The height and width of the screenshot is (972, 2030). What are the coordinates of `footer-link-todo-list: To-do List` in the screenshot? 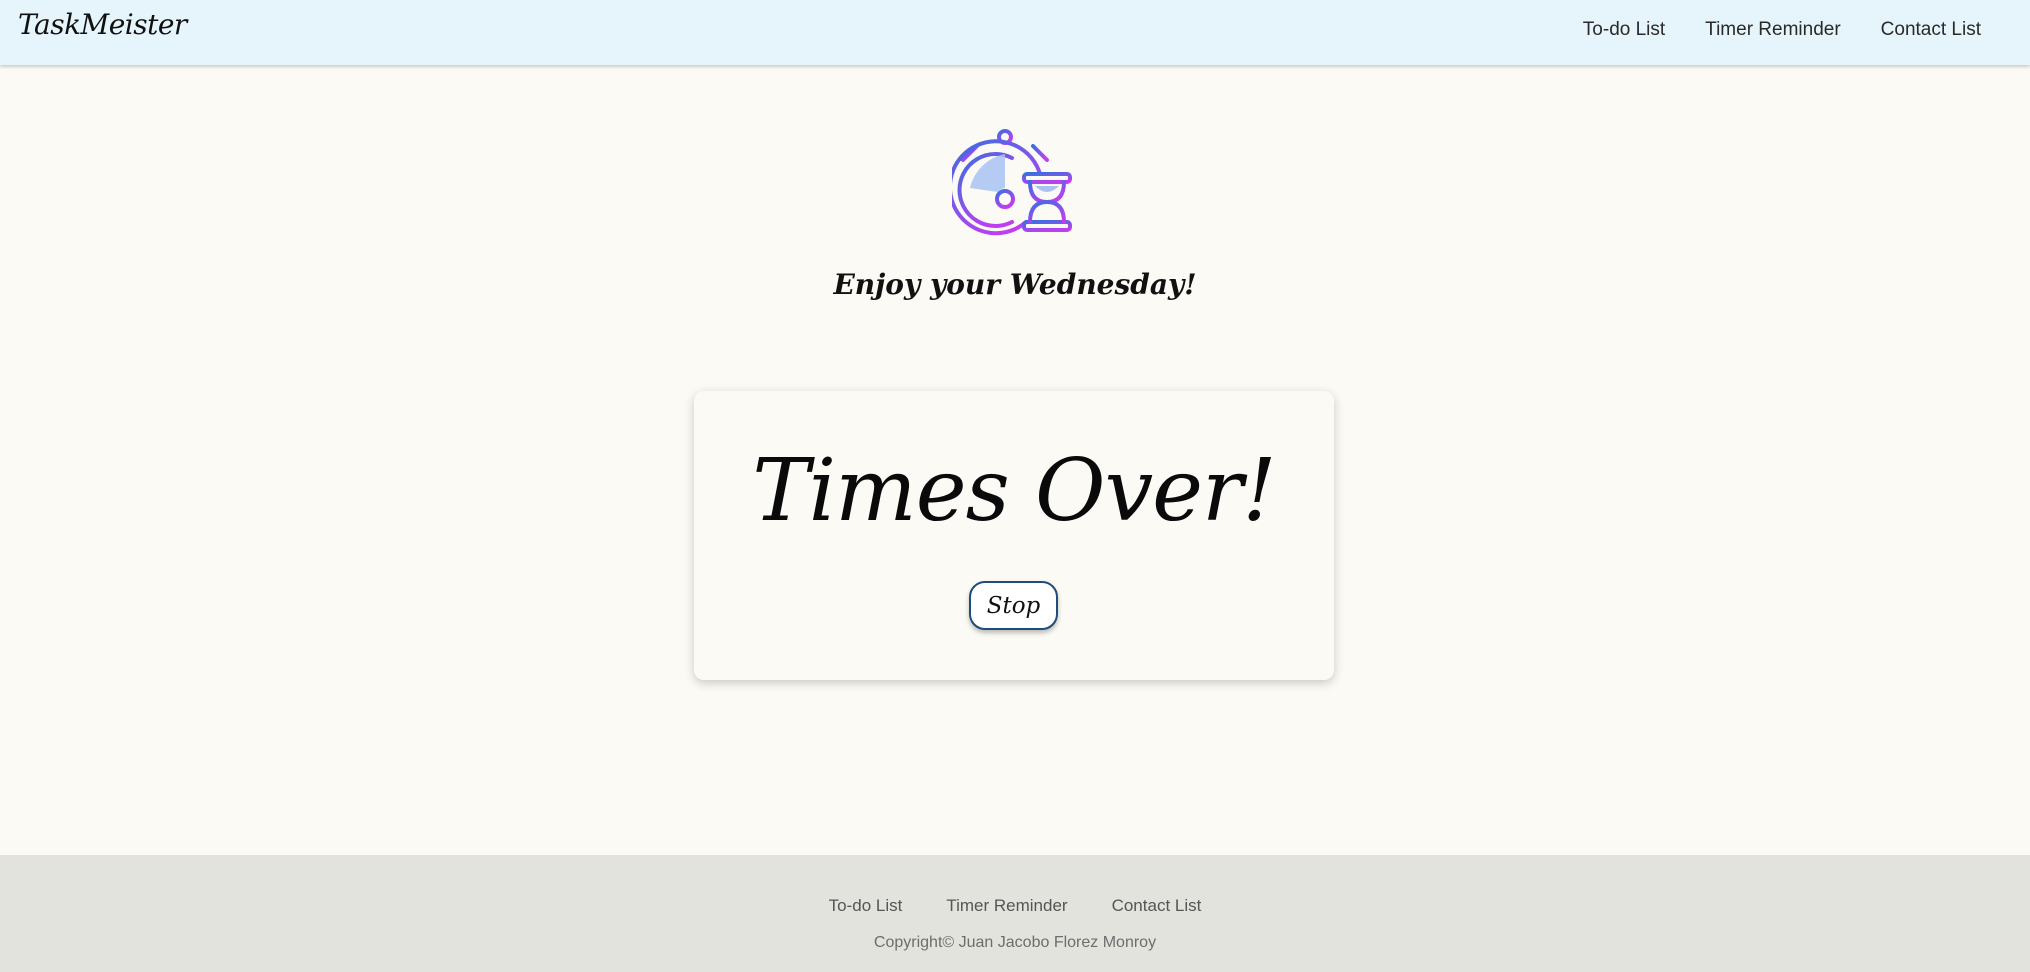 It's located at (866, 906).